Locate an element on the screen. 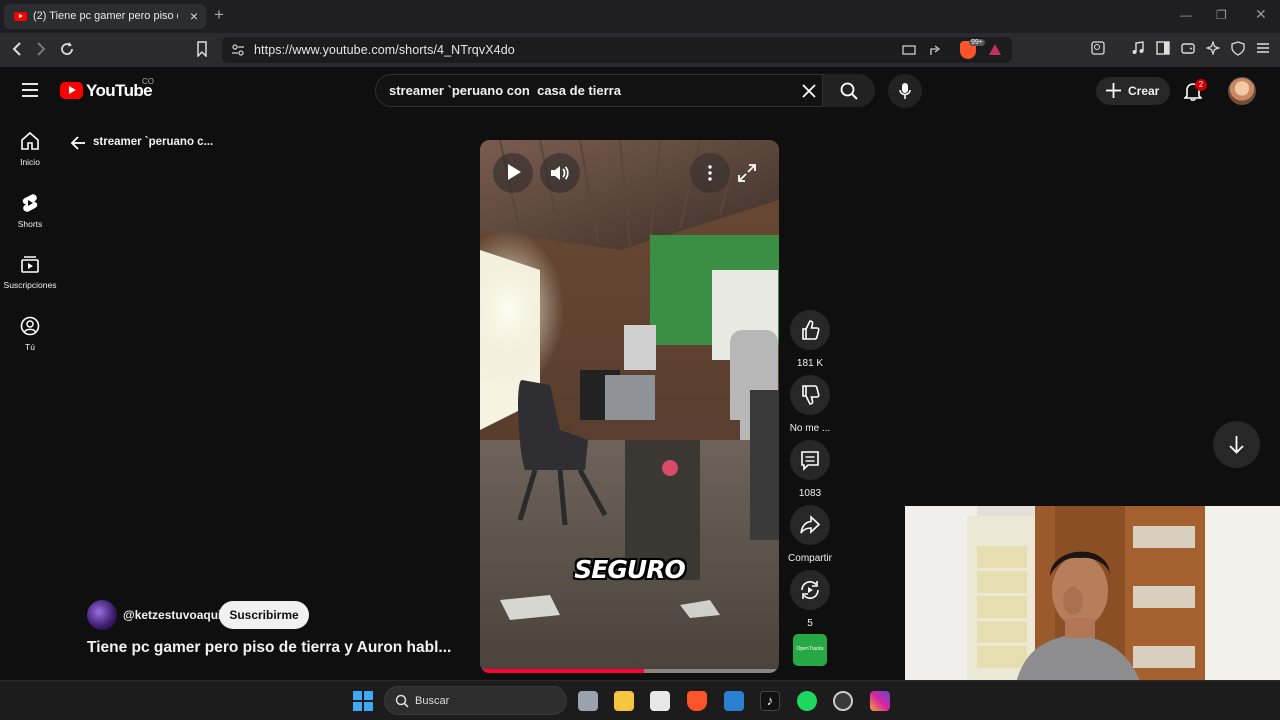 The image size is (1280, 720). sound-label: OpenTracks is located at coordinates (810, 649).